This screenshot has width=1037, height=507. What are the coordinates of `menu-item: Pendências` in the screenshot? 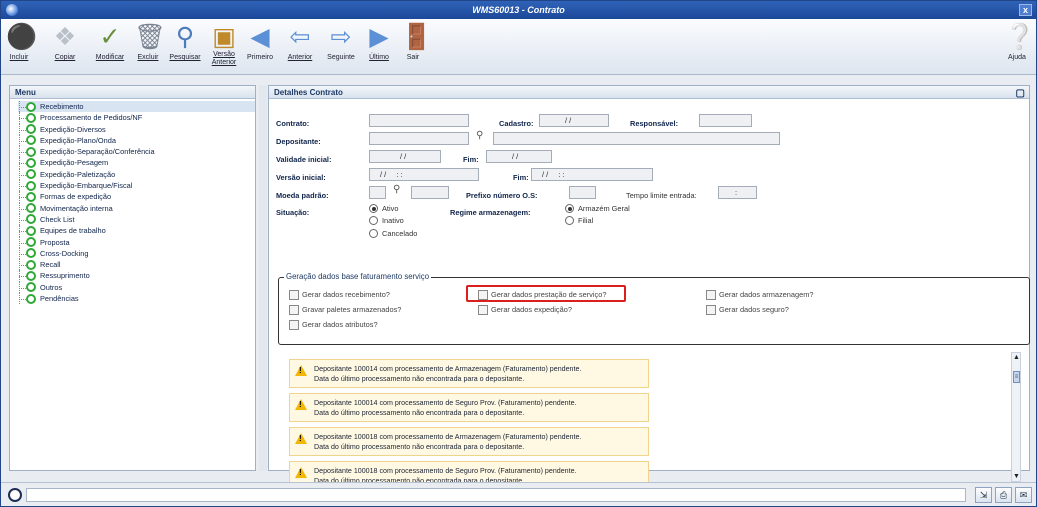 It's located at (136, 299).